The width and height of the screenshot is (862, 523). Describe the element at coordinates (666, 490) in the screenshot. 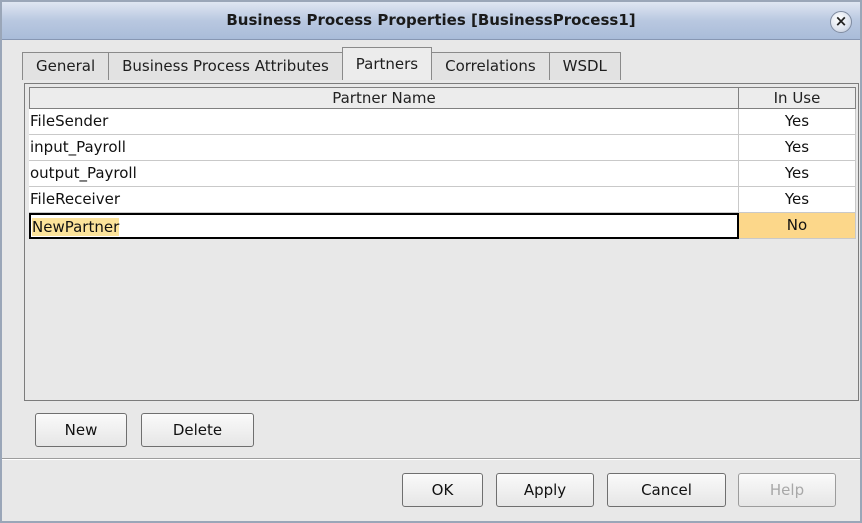

I see `cancel-button: Cancel` at that location.